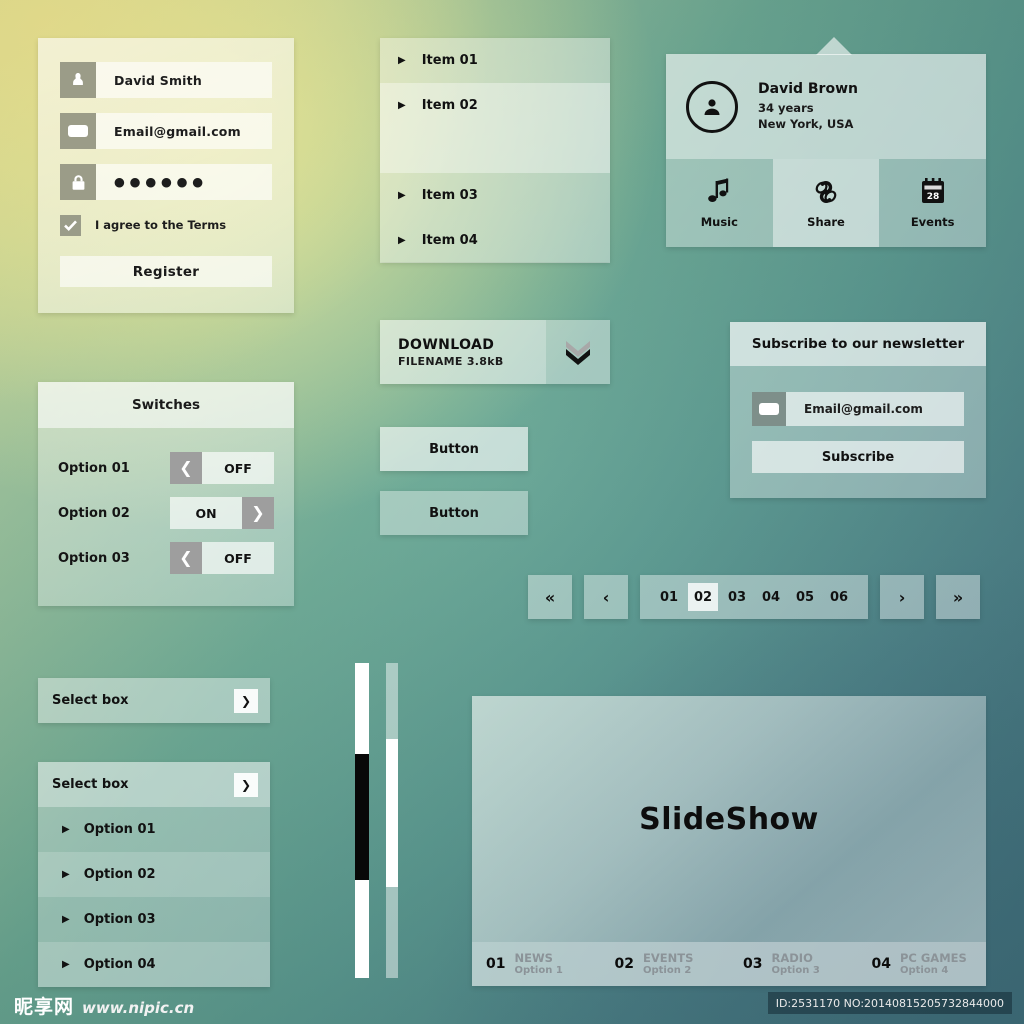  What do you see at coordinates (154, 964) in the screenshot?
I see `select-option-4: ▶ Option 04` at bounding box center [154, 964].